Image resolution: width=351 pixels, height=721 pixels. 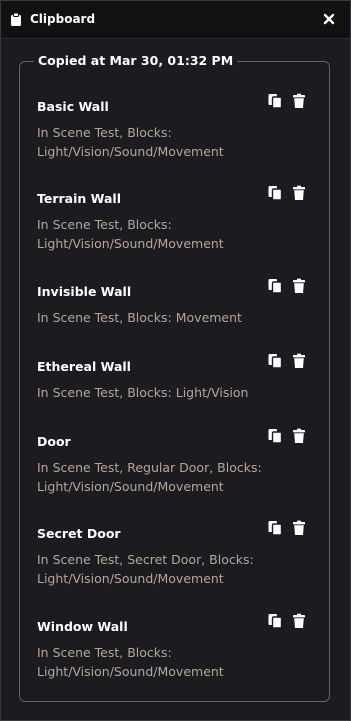 What do you see at coordinates (143, 392) in the screenshot?
I see `item-description: In Scene Test, Blocks: Light/Vision` at bounding box center [143, 392].